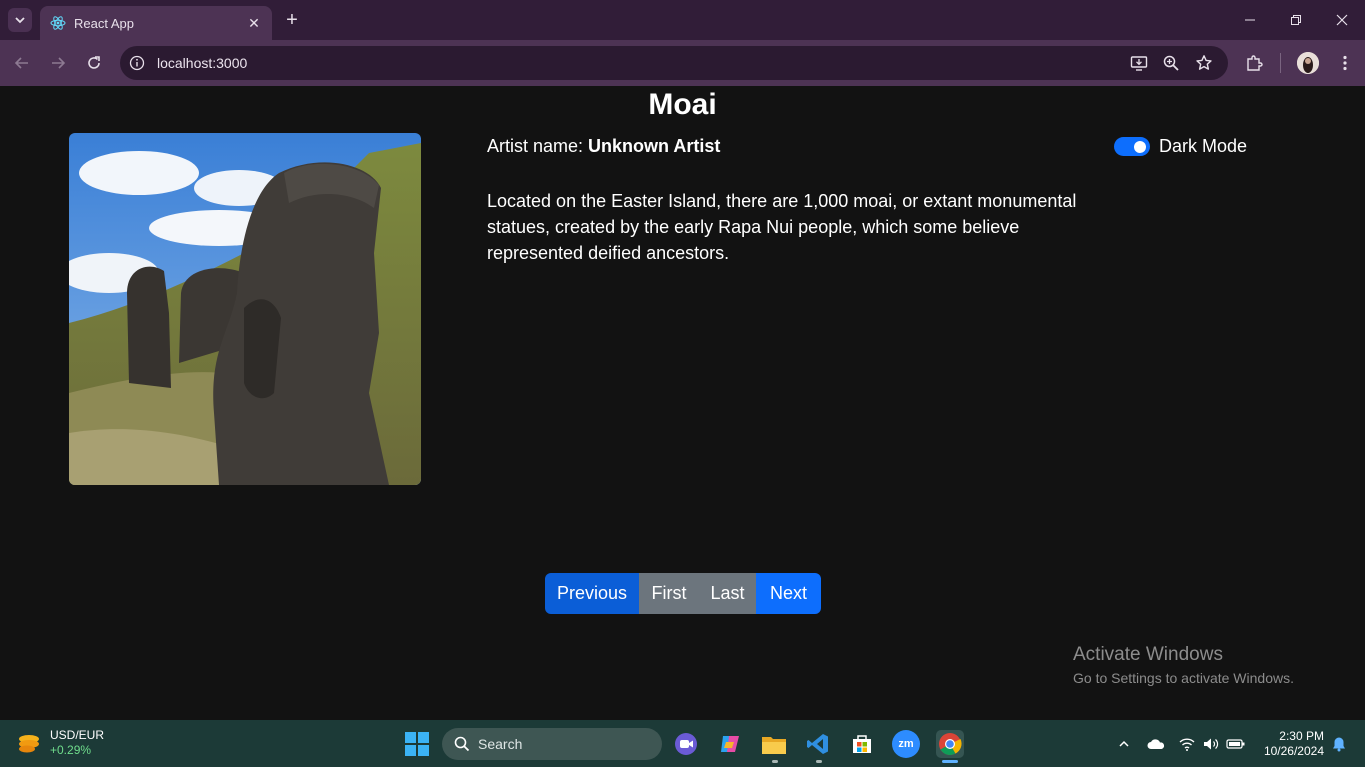 The width and height of the screenshot is (1365, 767). I want to click on tab-search-button, so click(20, 20).